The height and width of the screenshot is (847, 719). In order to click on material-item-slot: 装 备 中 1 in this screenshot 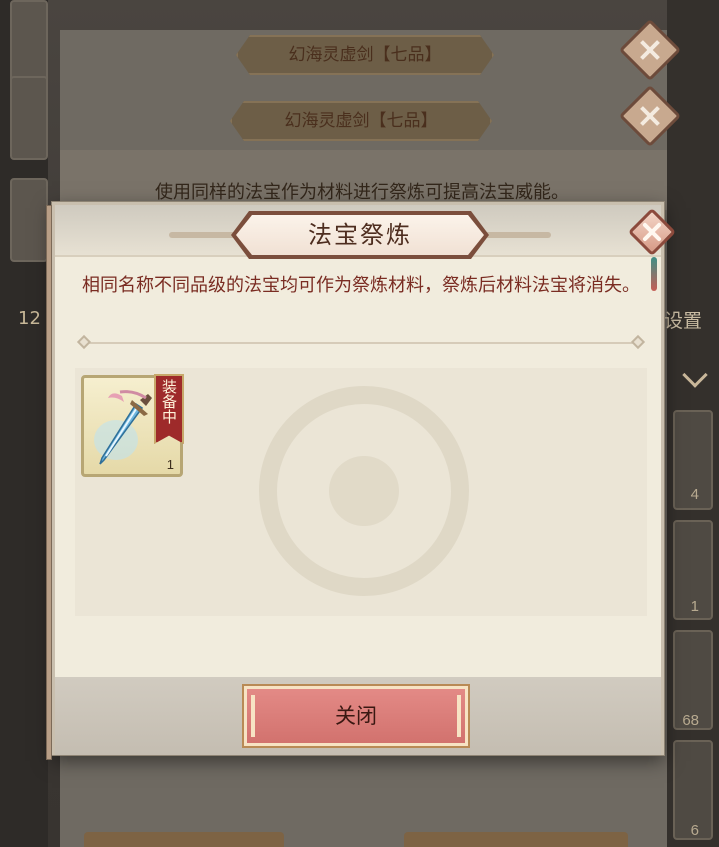, I will do `click(132, 425)`.